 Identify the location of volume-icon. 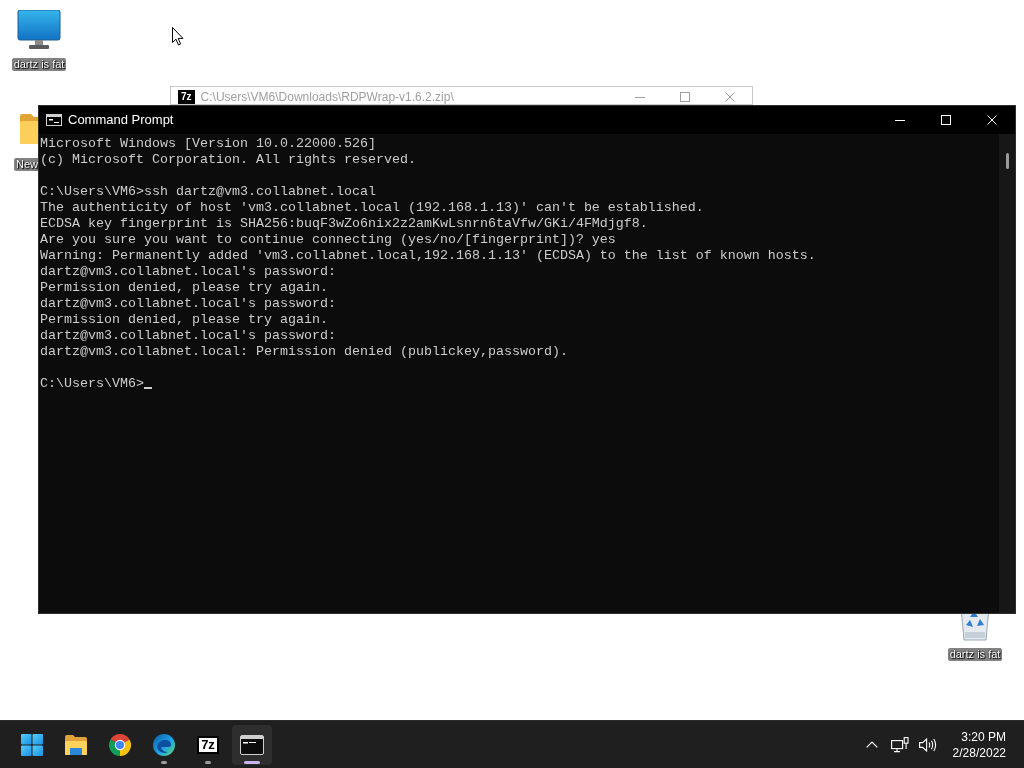
(927, 744).